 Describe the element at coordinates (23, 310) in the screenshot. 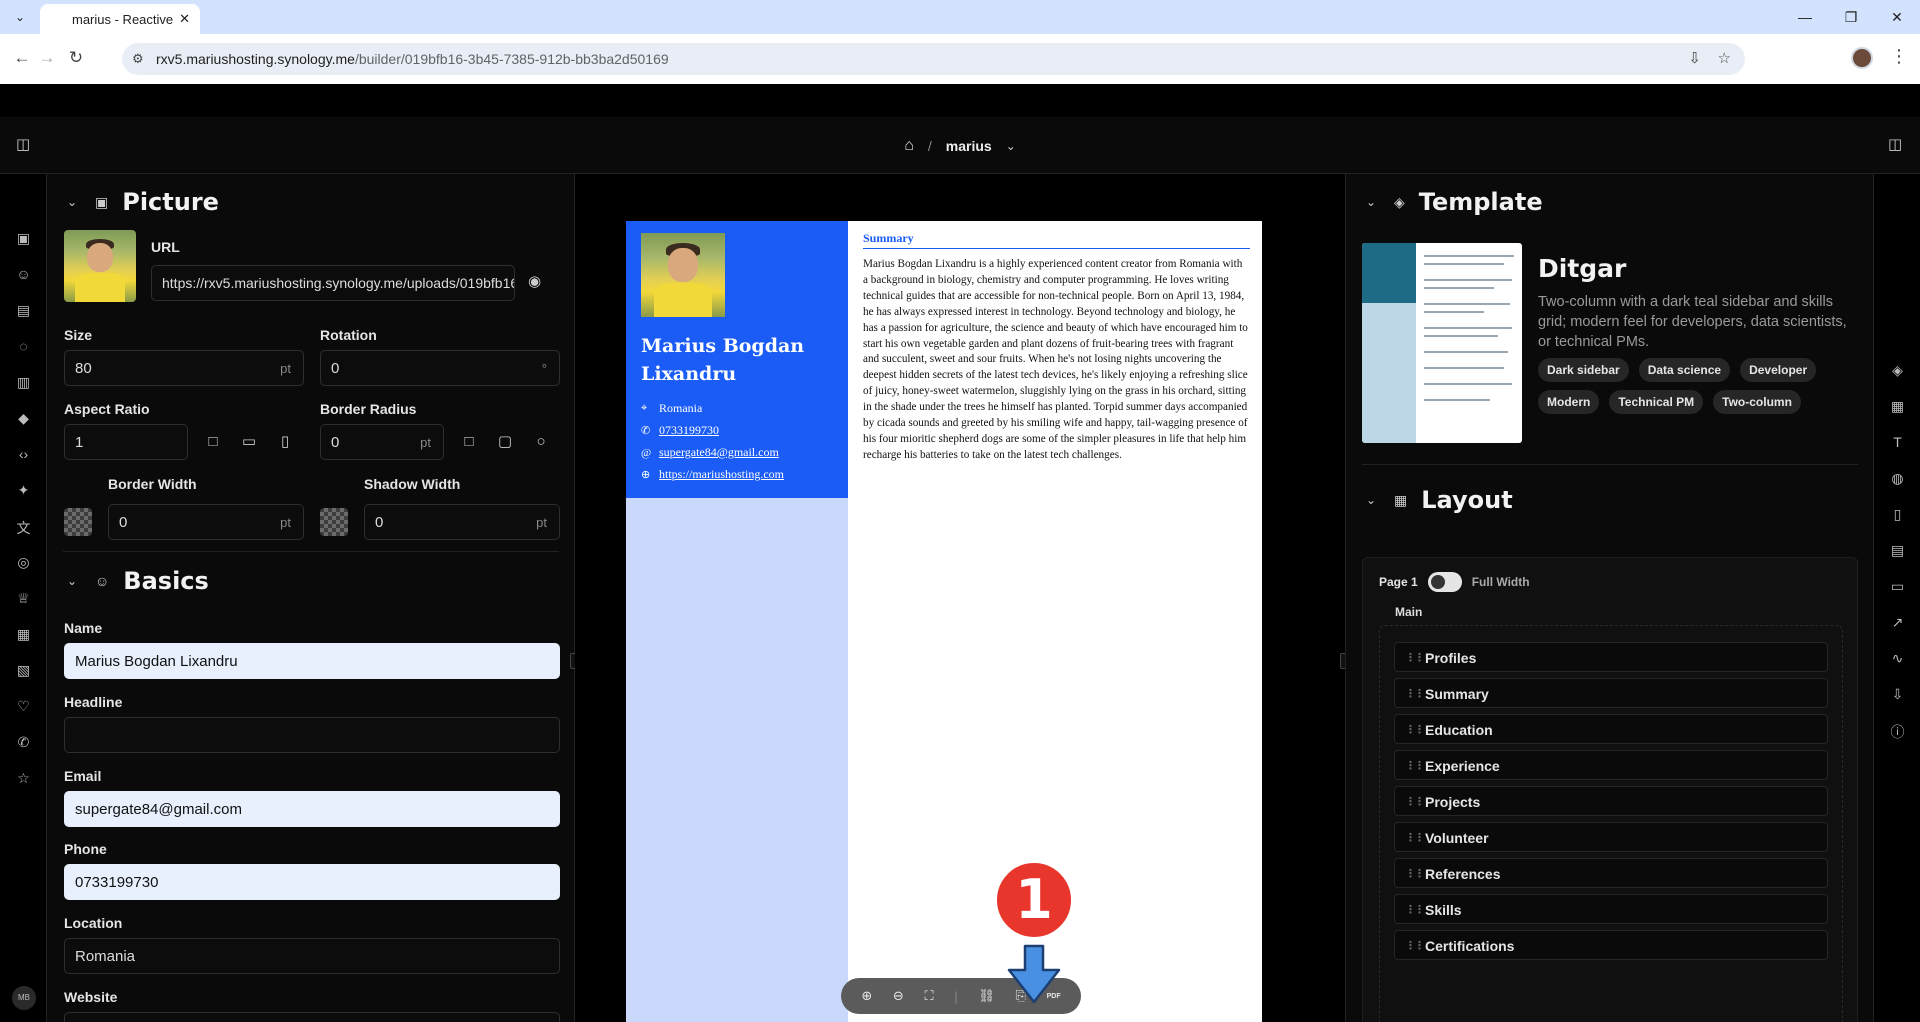

I see `summary-icon: ▤` at that location.